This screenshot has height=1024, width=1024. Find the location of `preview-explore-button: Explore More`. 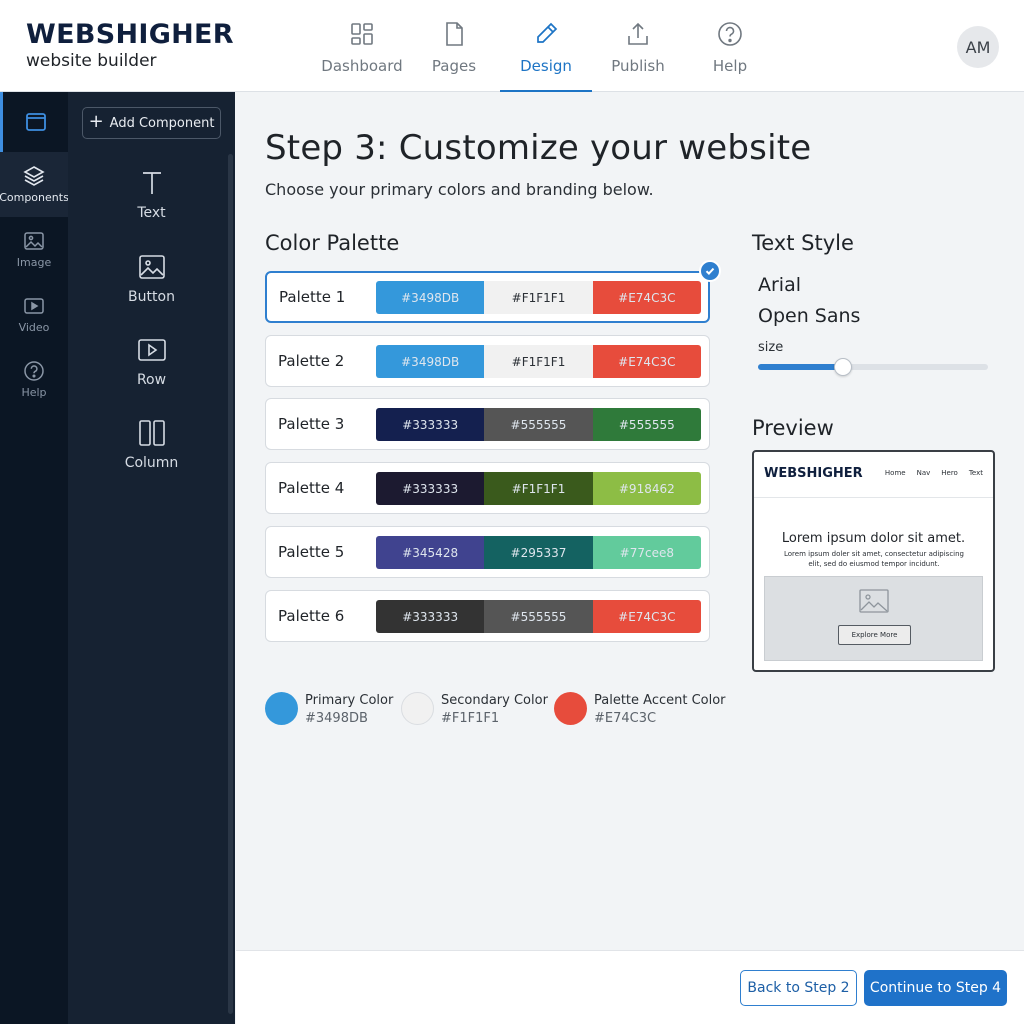

preview-explore-button: Explore More is located at coordinates (874, 635).